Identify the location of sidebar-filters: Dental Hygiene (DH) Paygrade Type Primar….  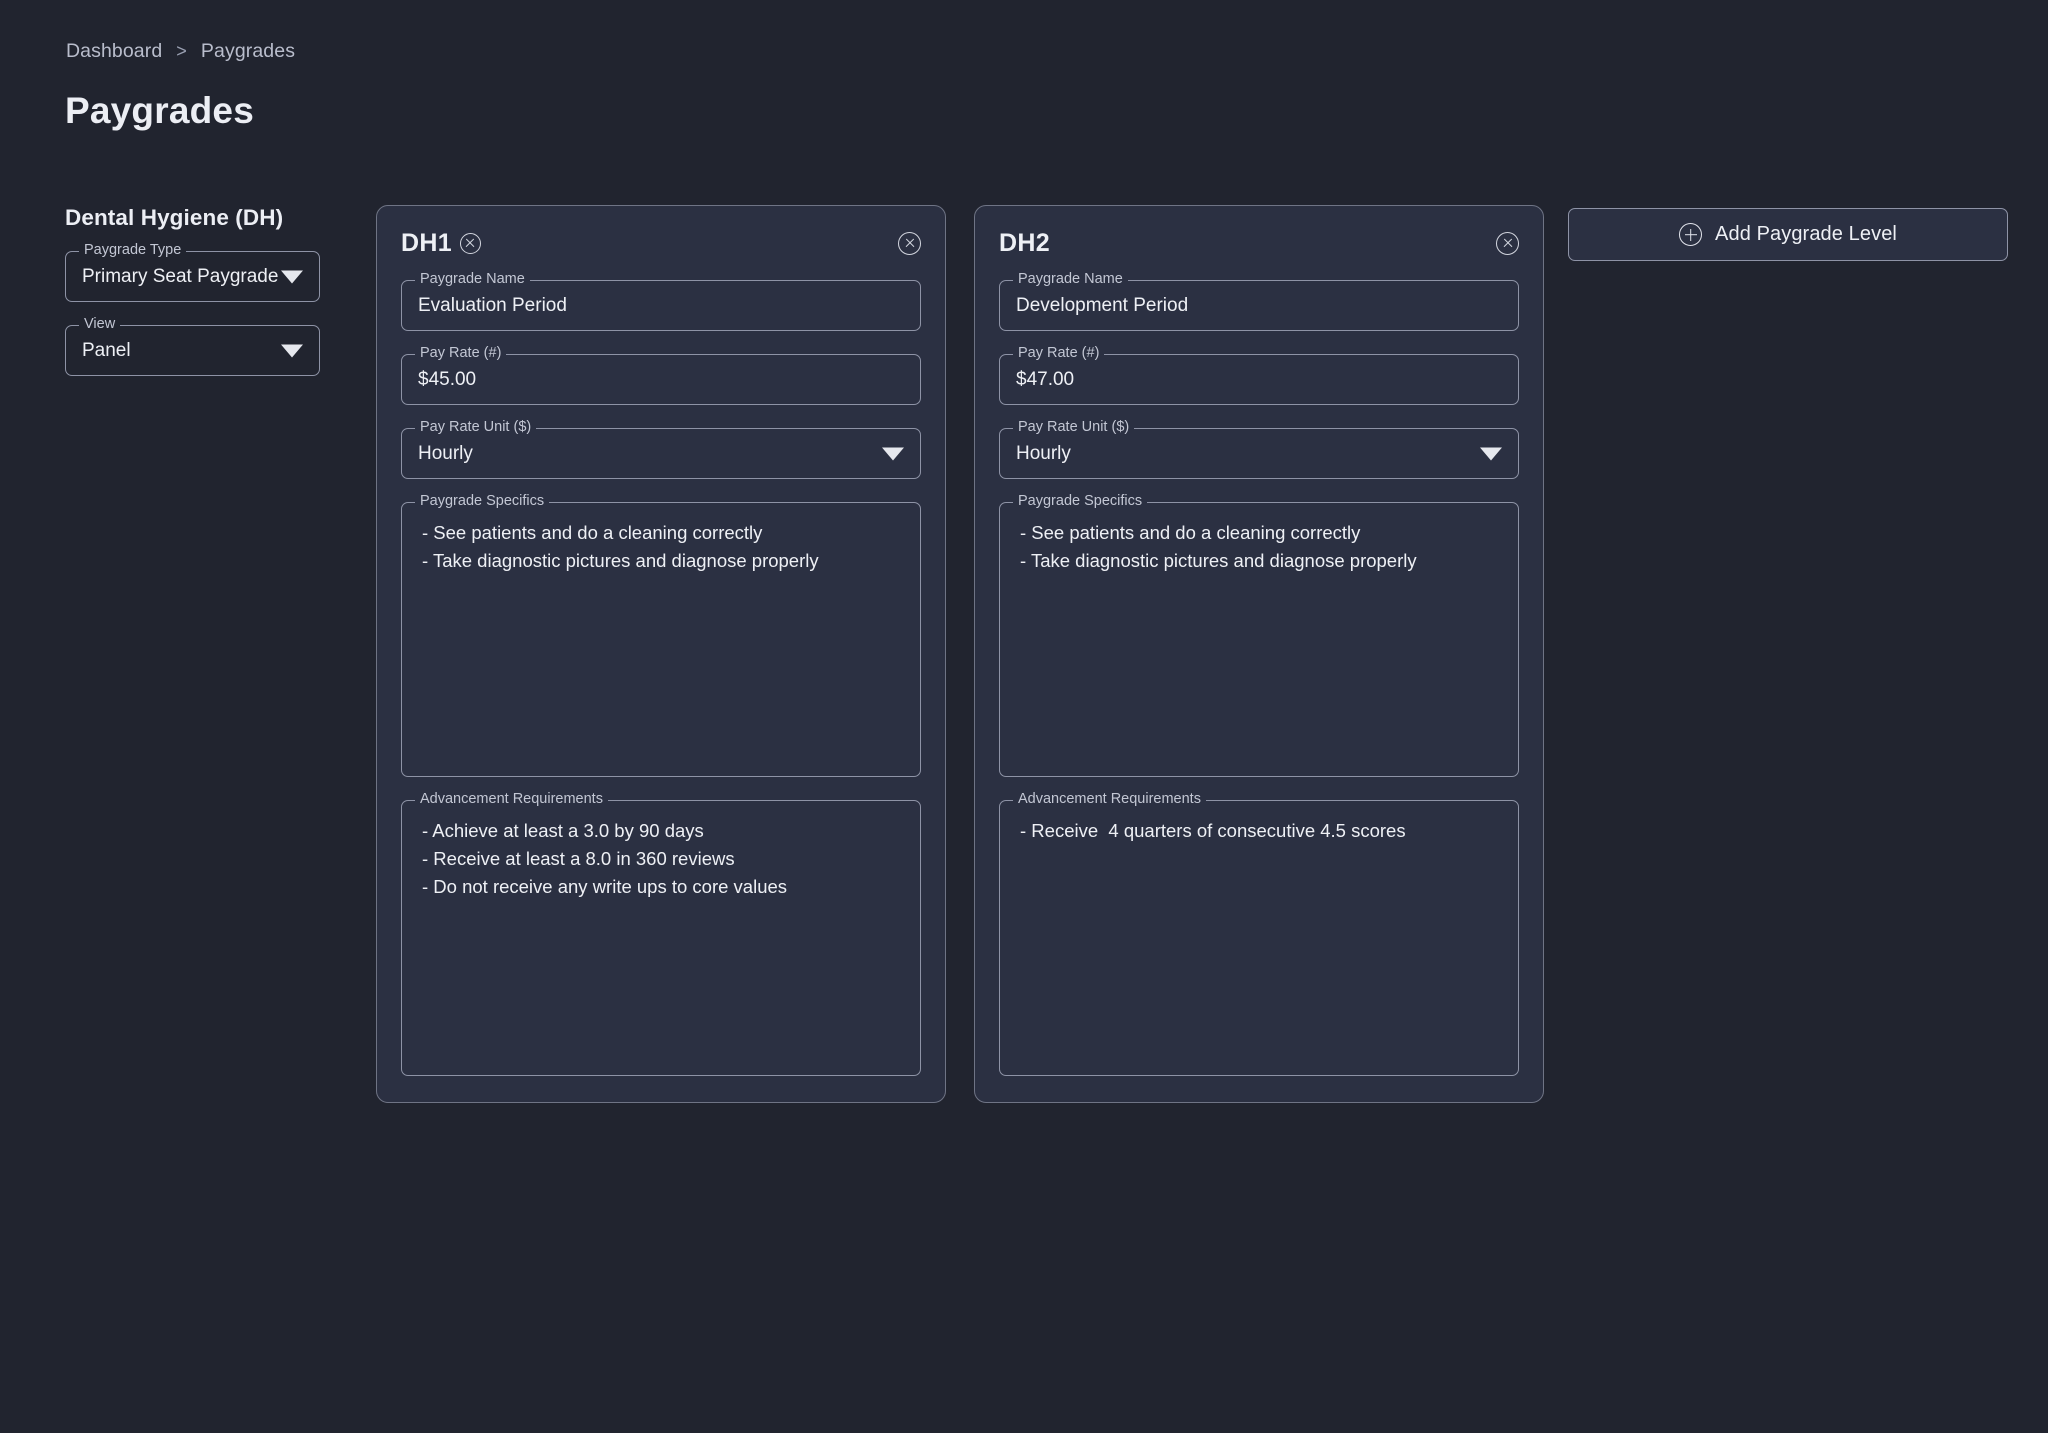
(192, 302).